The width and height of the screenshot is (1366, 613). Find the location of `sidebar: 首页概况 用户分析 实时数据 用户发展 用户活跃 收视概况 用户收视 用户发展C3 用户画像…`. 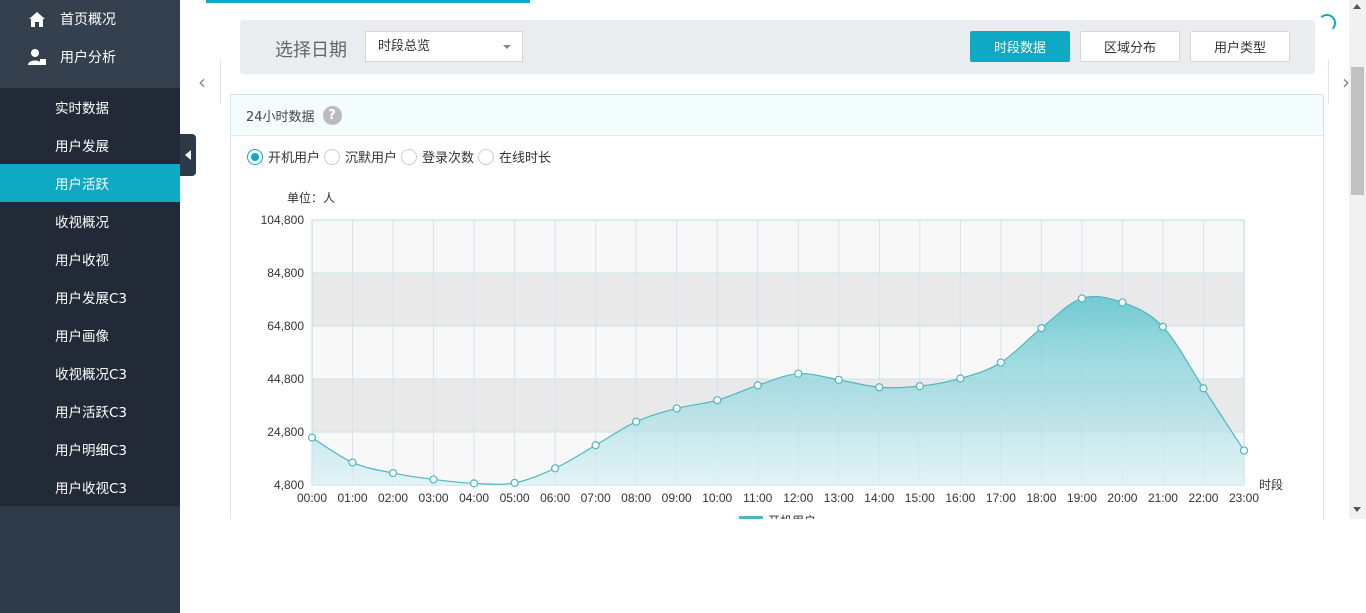

sidebar: 首页概况 用户分析 实时数据 用户发展 用户活跃 收视概况 用户收视 用户发展C3 用户画像… is located at coordinates (90, 306).